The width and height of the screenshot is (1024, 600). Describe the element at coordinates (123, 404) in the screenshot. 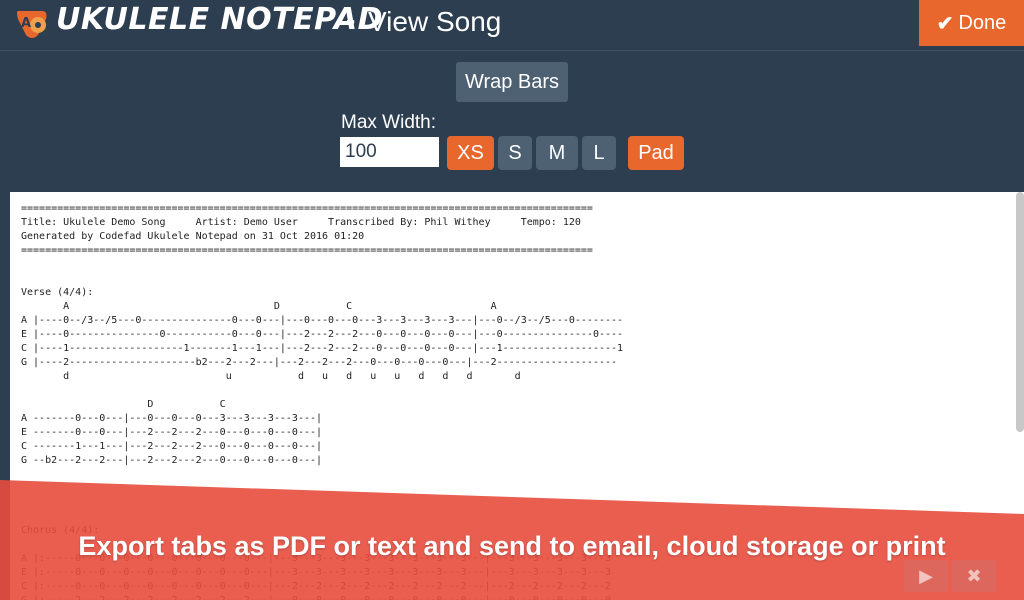

I see `tab-line: D C` at that location.